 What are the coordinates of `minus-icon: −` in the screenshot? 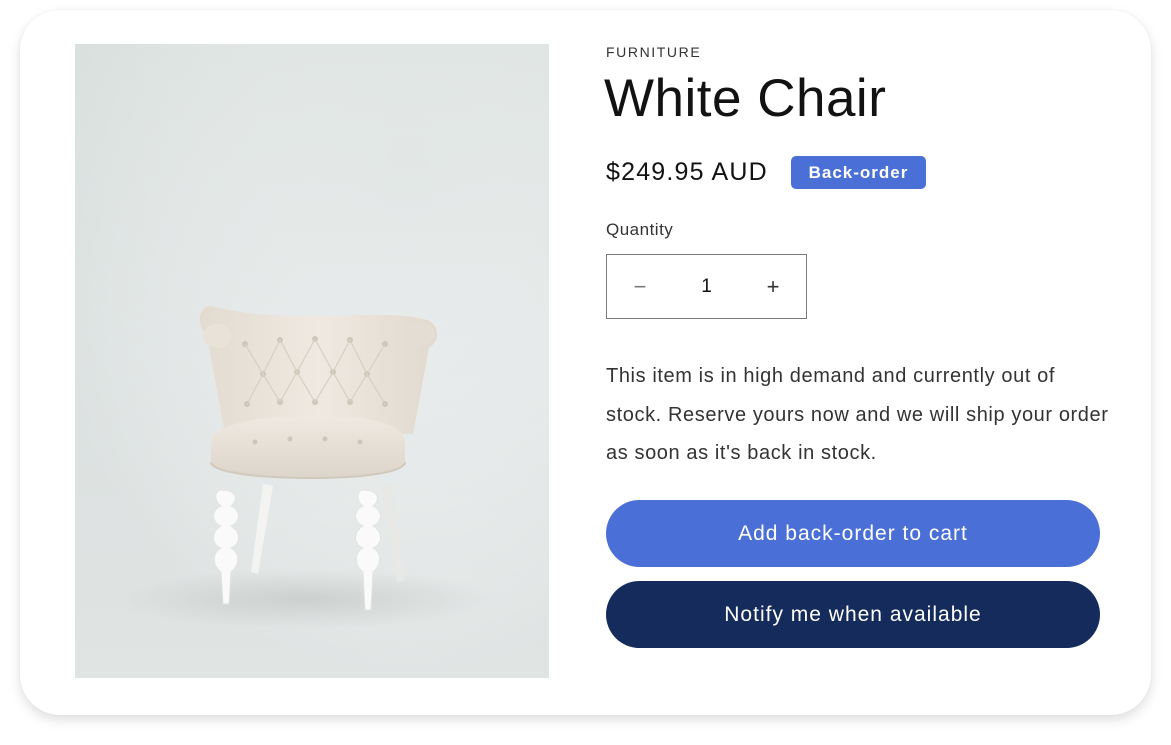 It's located at (640, 286).